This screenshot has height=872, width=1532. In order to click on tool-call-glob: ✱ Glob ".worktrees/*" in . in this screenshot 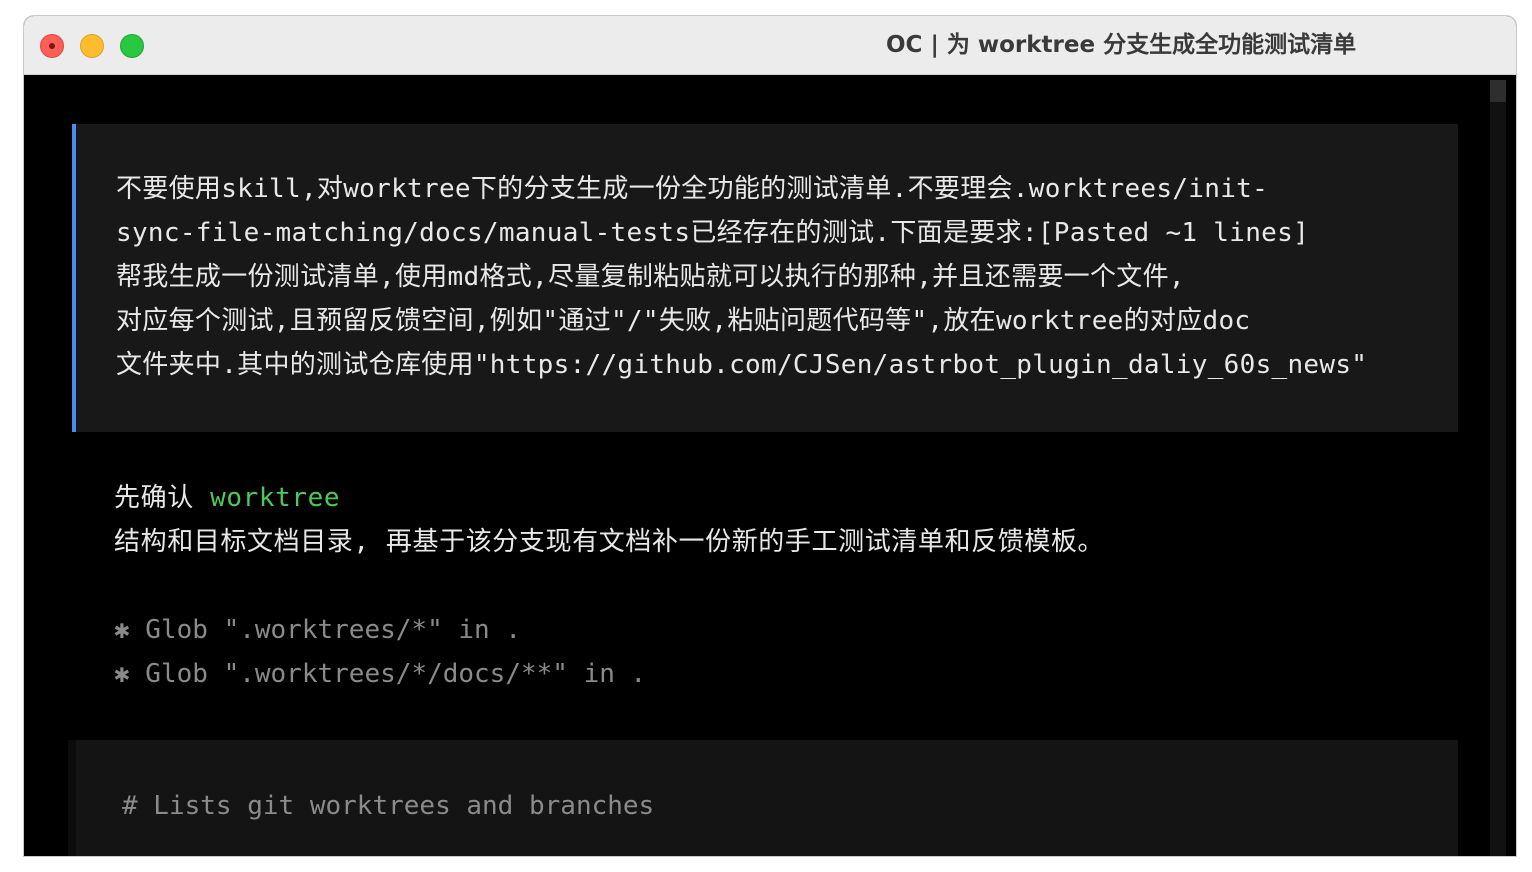, I will do `click(317, 630)`.